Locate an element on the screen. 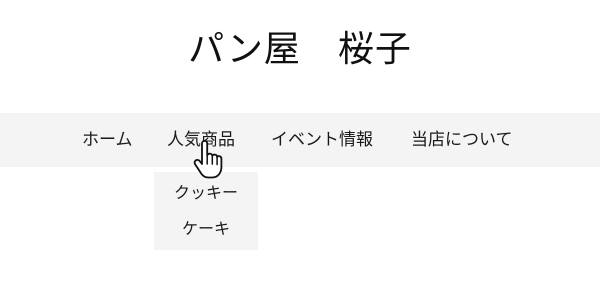 This screenshot has width=600, height=284. pointer-hand-icon is located at coordinates (208, 159).